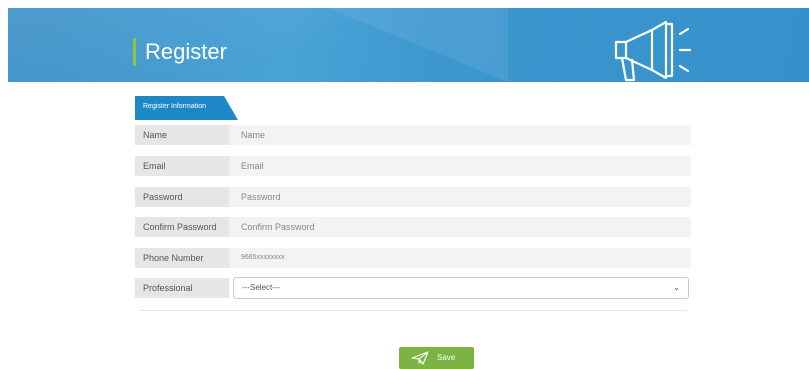  Describe the element at coordinates (460, 135) in the screenshot. I see `name-input: Name` at that location.